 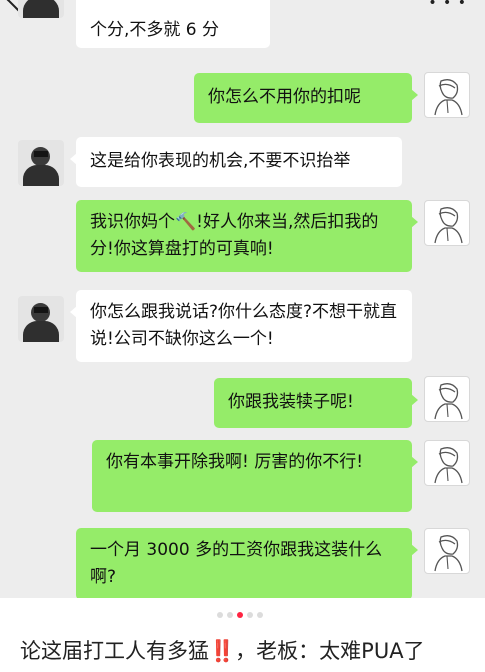 What do you see at coordinates (220, 161) in the screenshot?
I see `message-text: 这是给你表现的机会,不要不识抬举` at bounding box center [220, 161].